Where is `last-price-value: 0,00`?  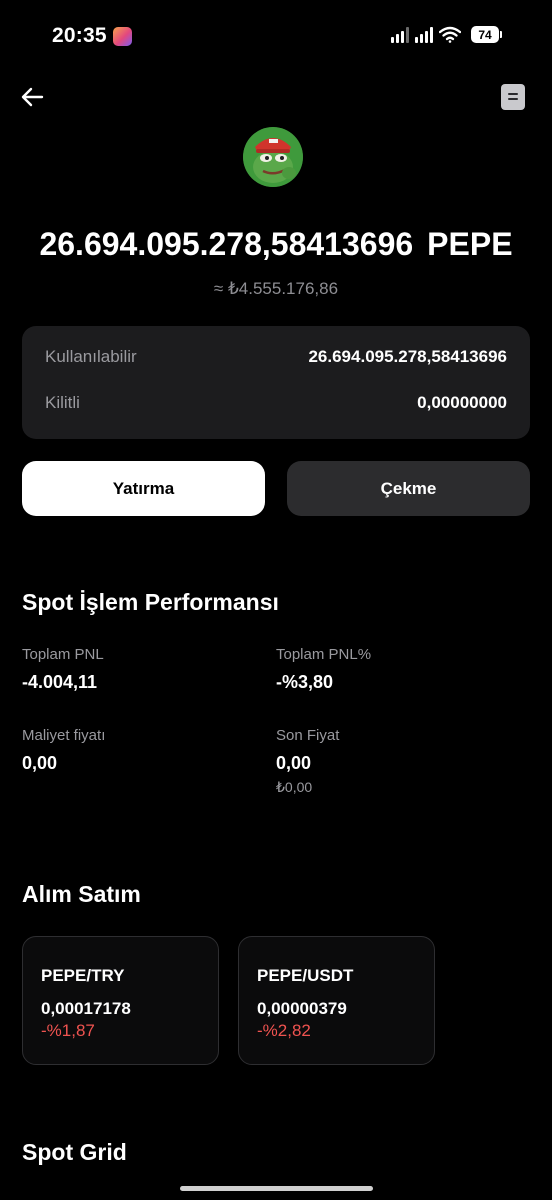
last-price-value: 0,00 is located at coordinates (294, 763).